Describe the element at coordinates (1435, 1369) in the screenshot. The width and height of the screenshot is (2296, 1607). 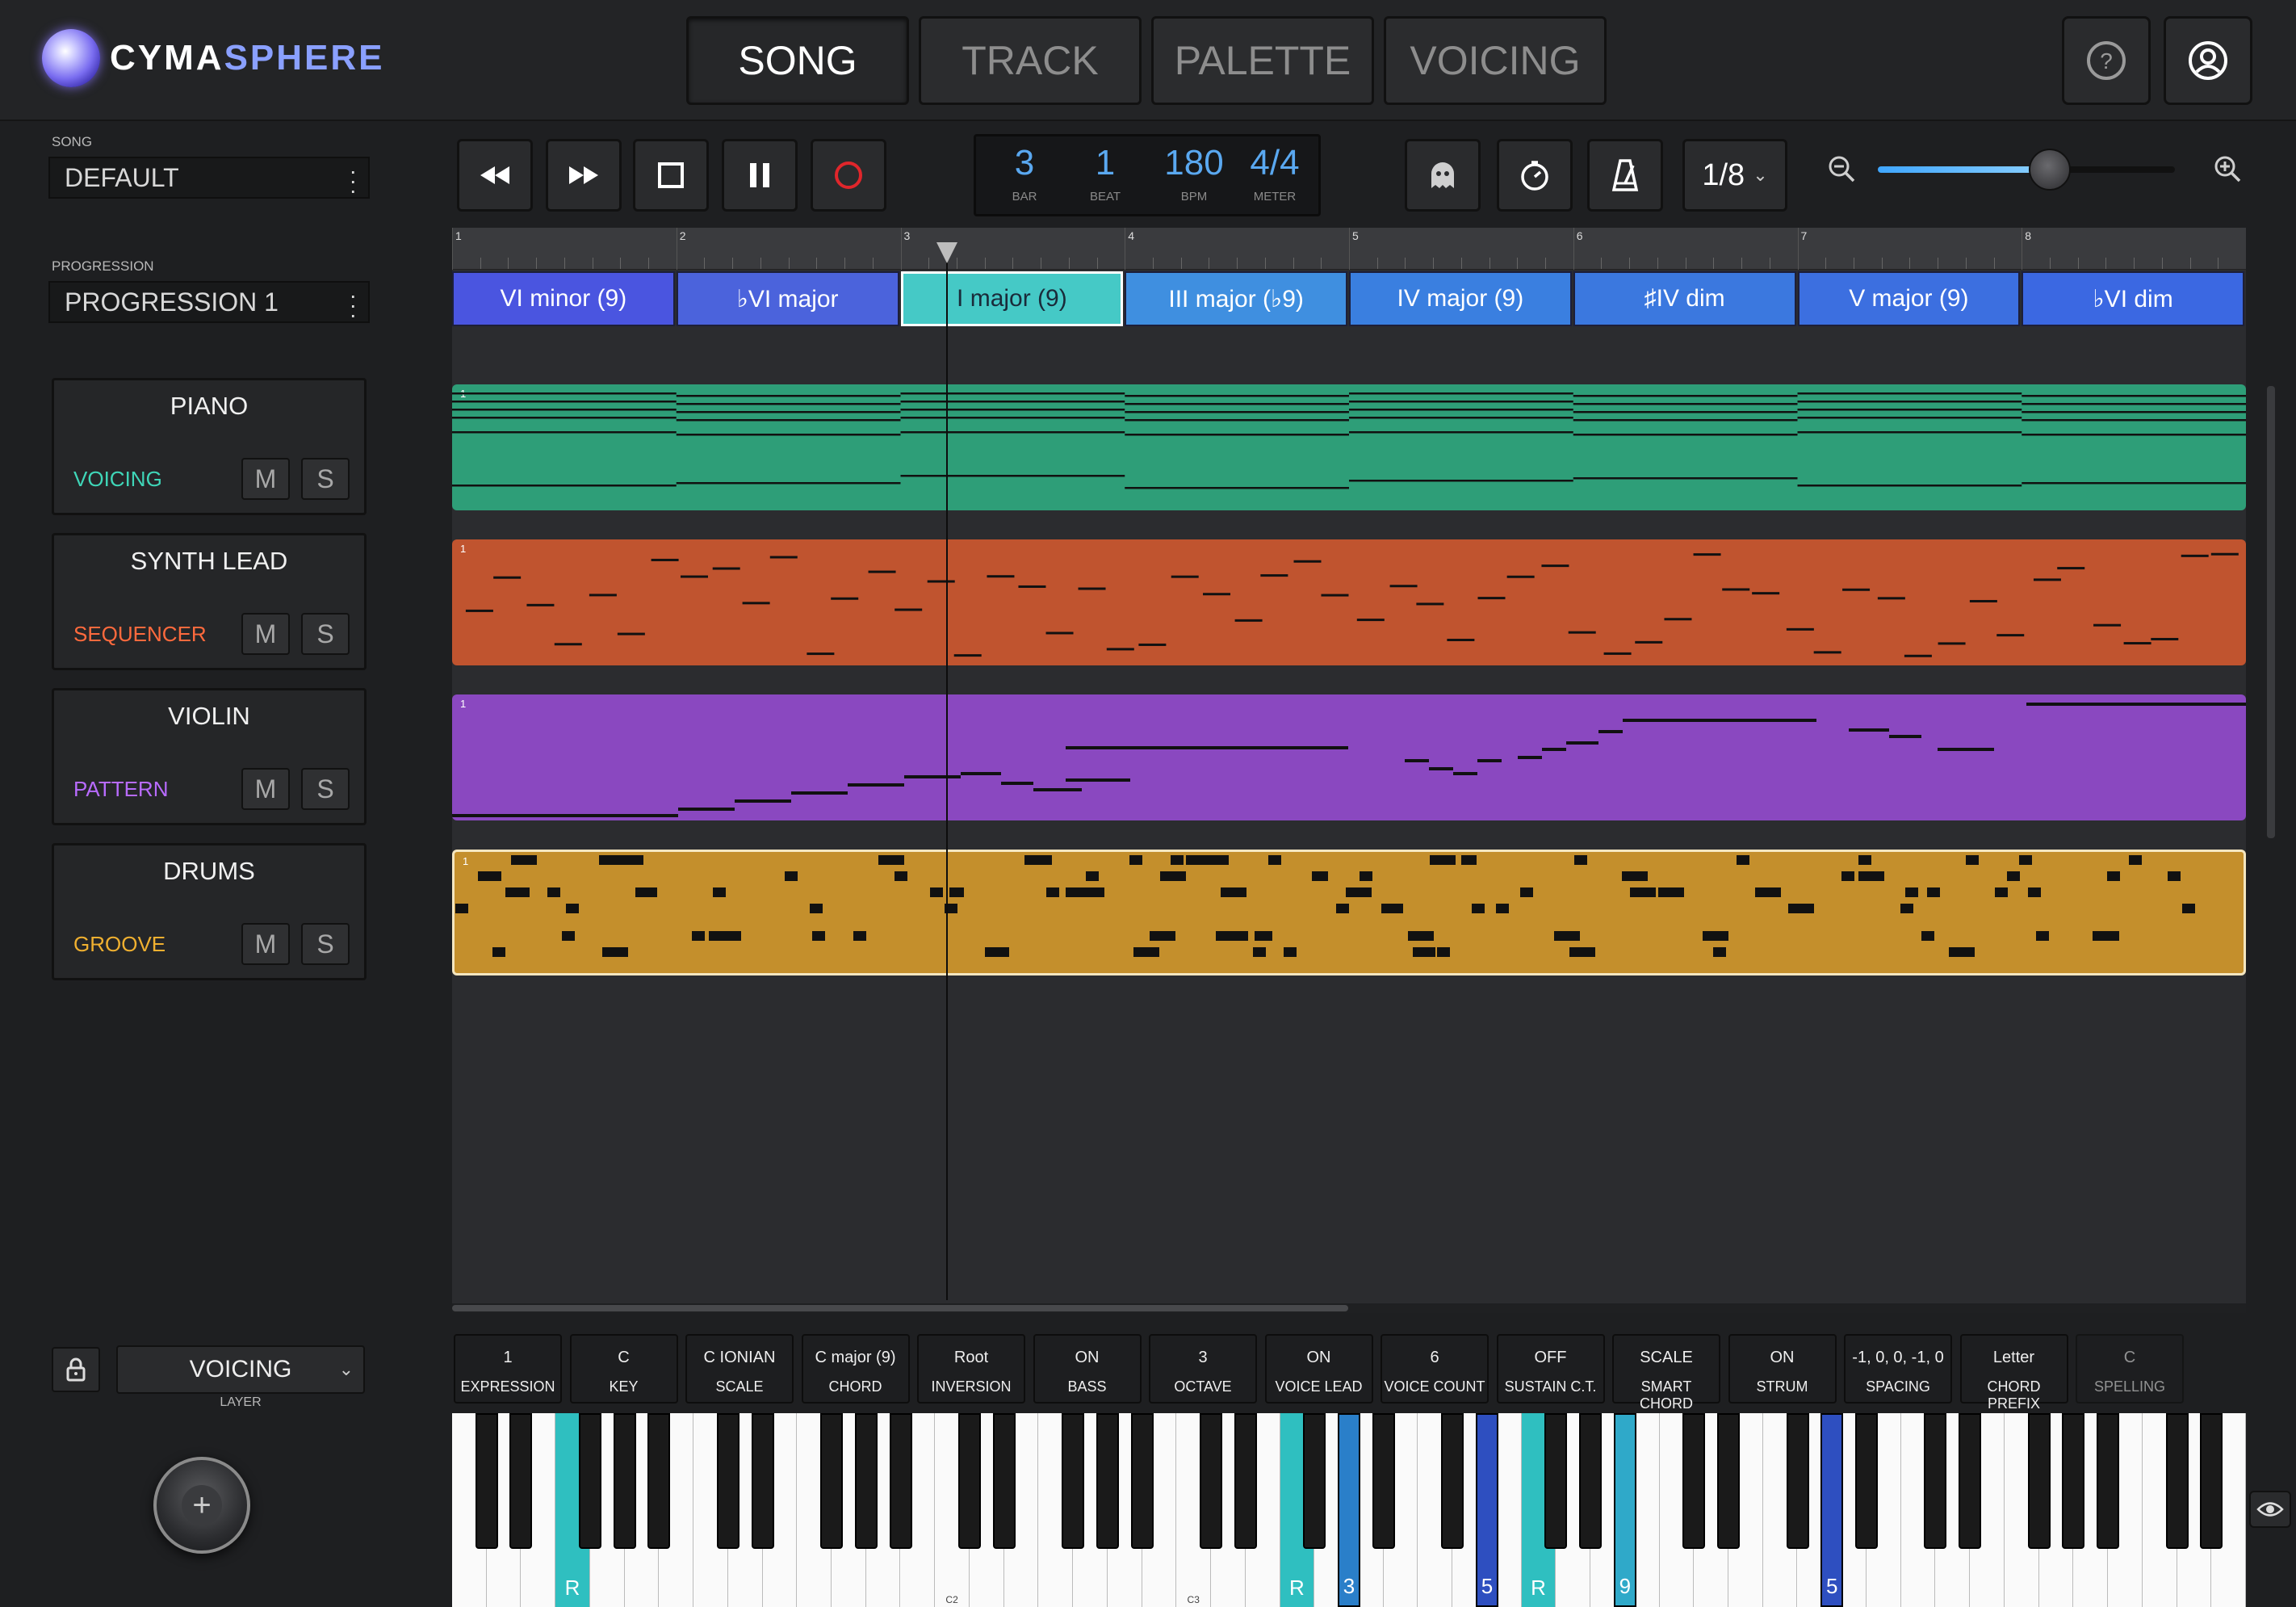
I see `param-voice-count: 6 VOICE COUNT` at that location.